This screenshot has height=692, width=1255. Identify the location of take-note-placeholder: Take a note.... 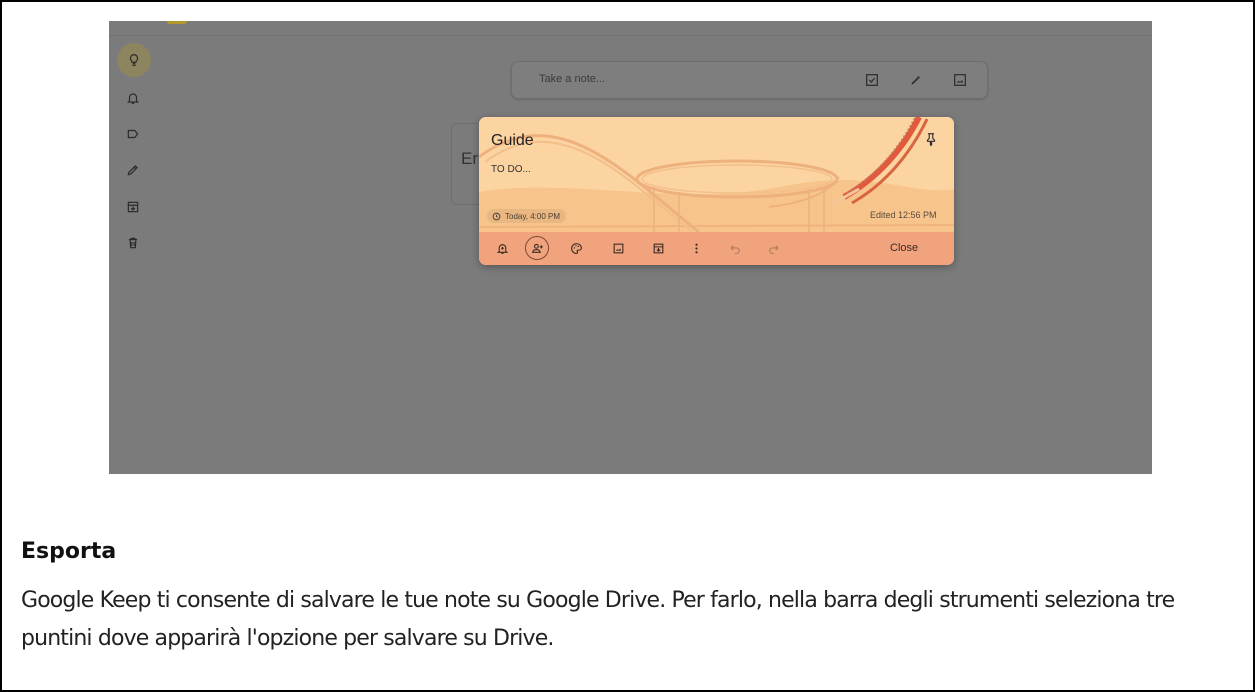
(572, 79).